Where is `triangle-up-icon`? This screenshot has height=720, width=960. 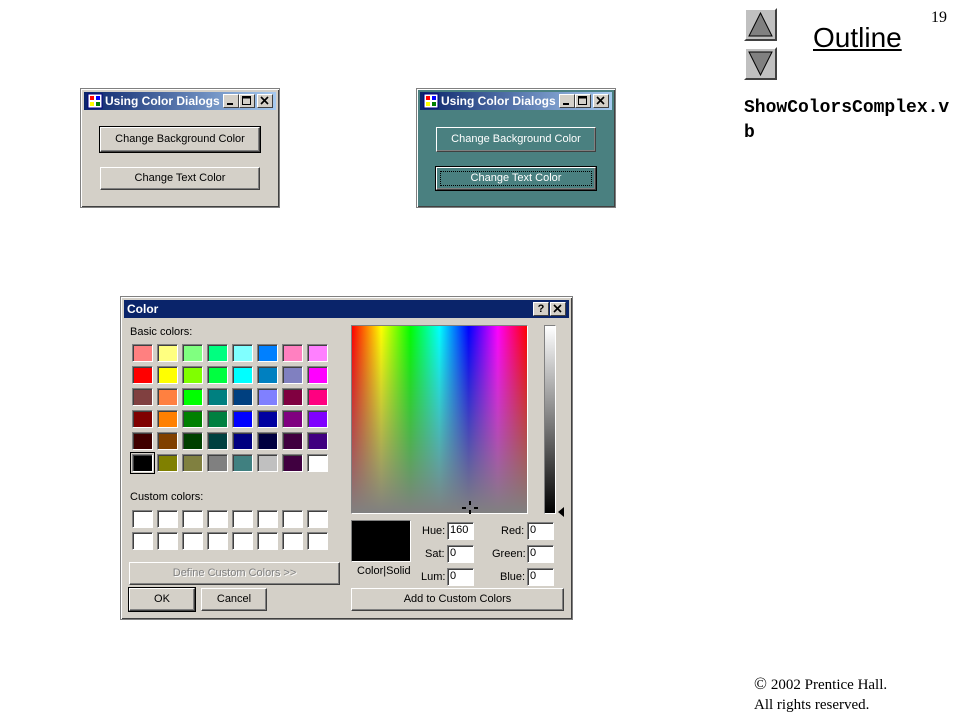
triangle-up-icon is located at coordinates (760, 24).